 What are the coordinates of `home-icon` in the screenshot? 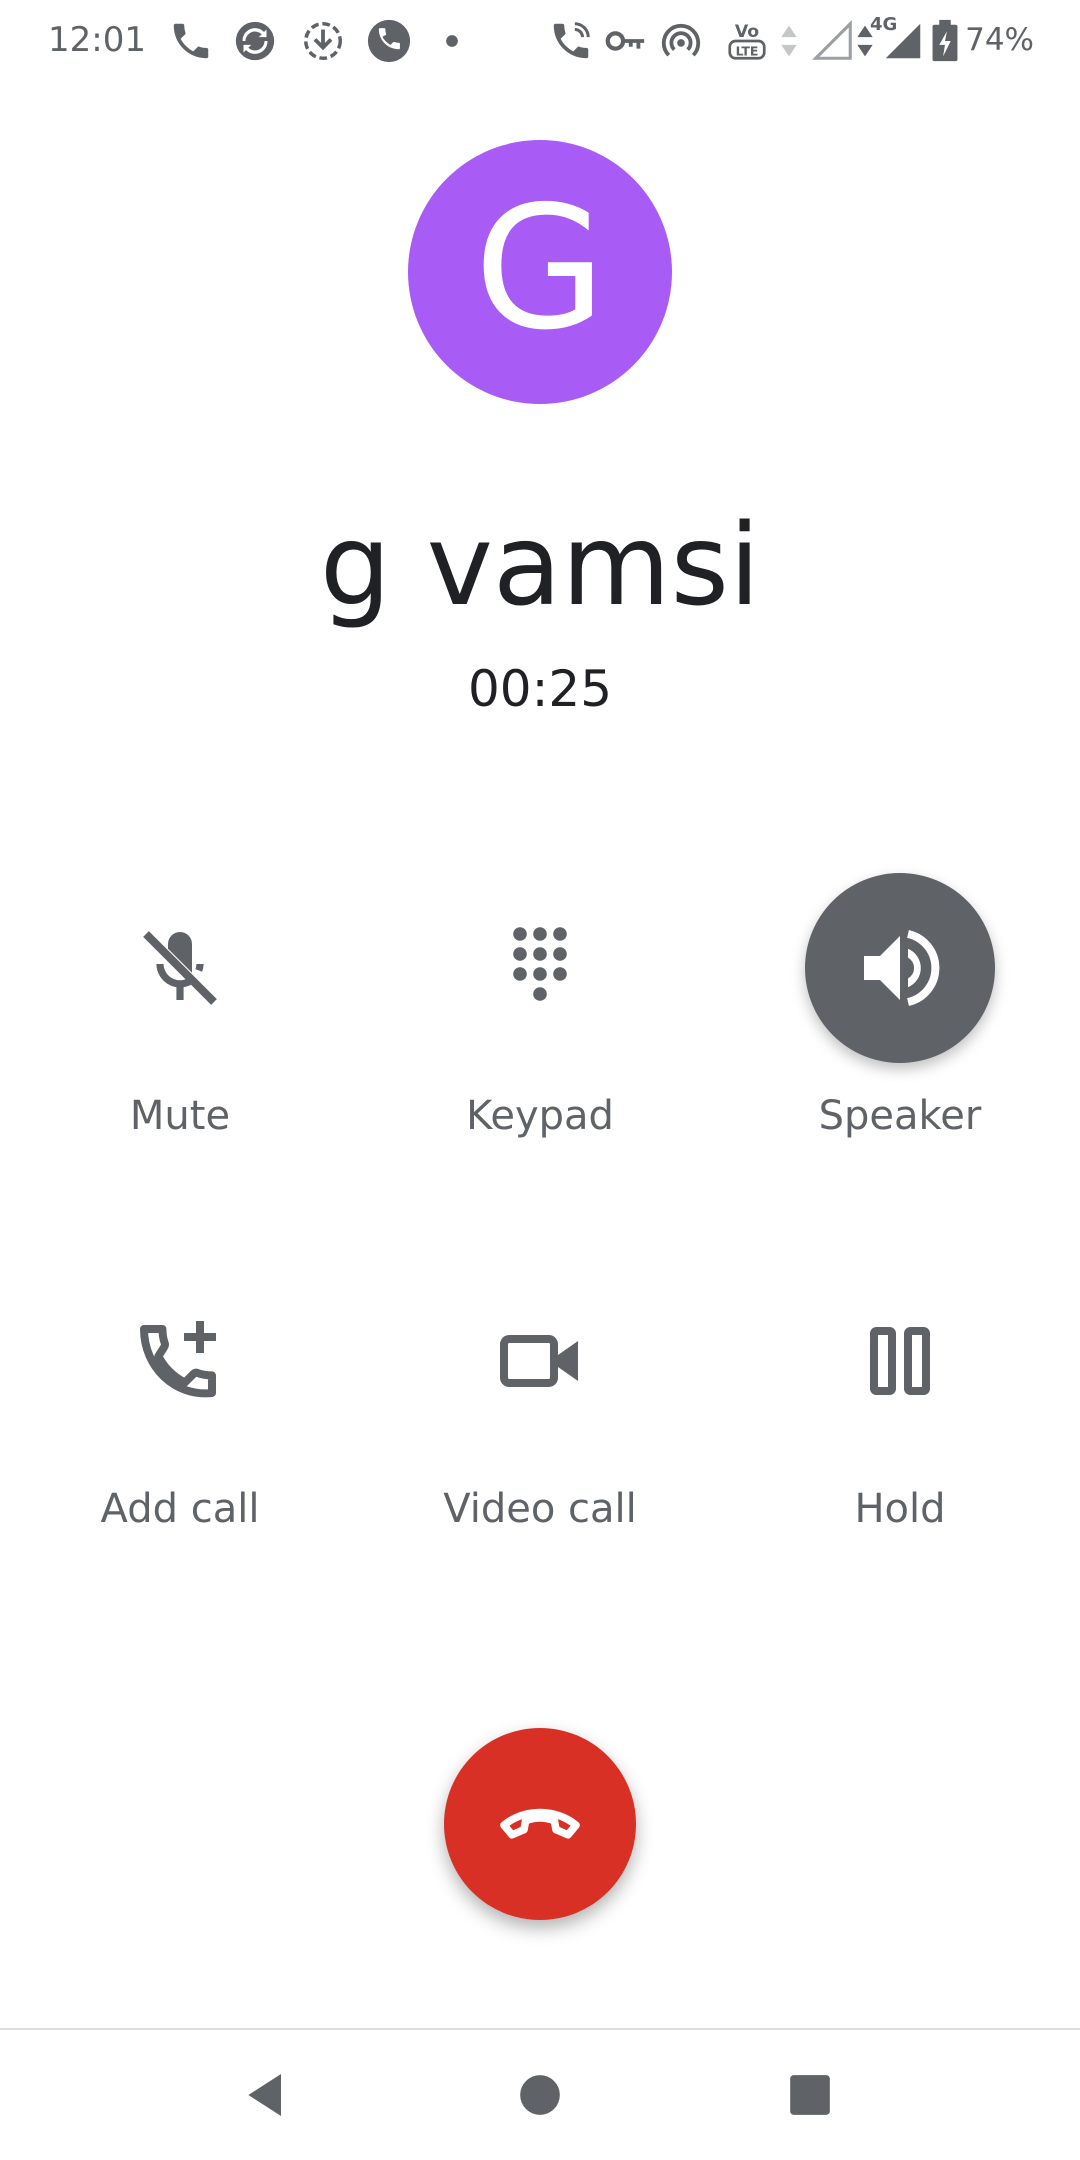 It's located at (540, 2095).